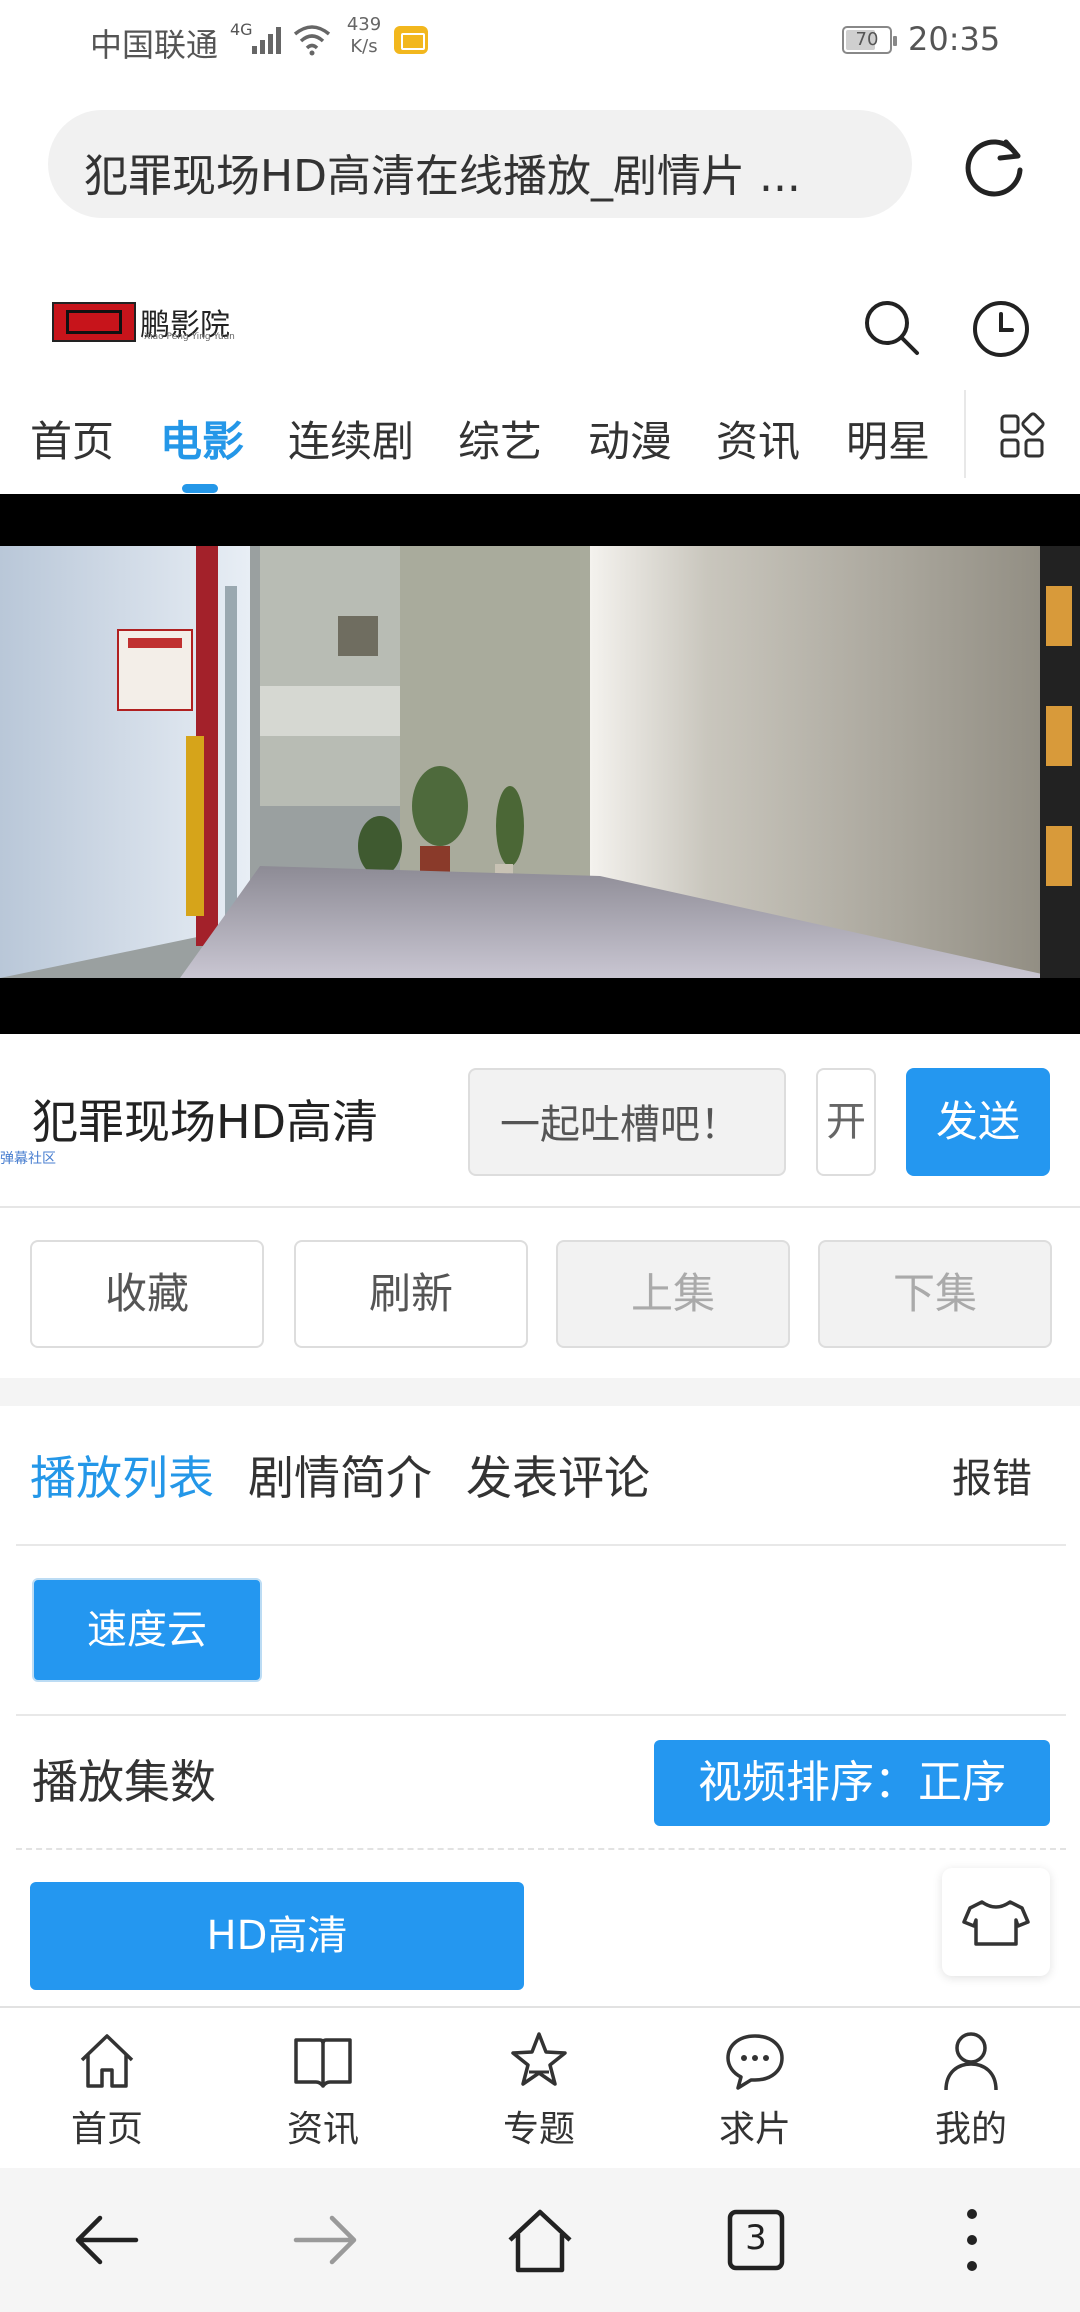  What do you see at coordinates (539, 2093) in the screenshot?
I see `tabbar-item-topics: 专题` at bounding box center [539, 2093].